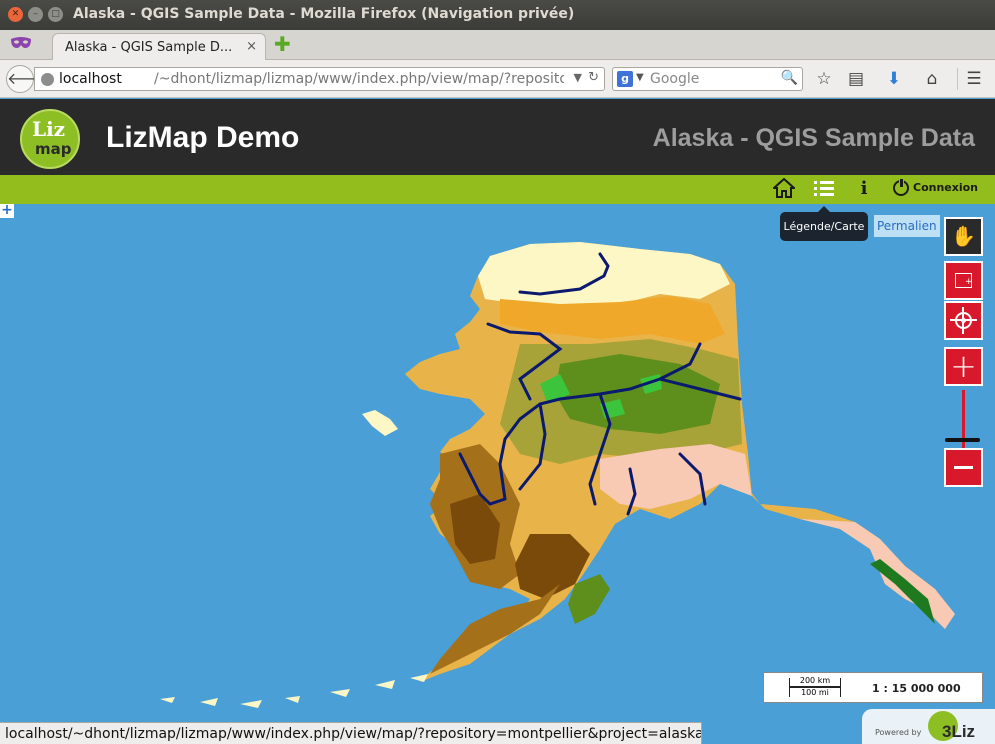  I want to click on minus-icon, so click(963, 467).